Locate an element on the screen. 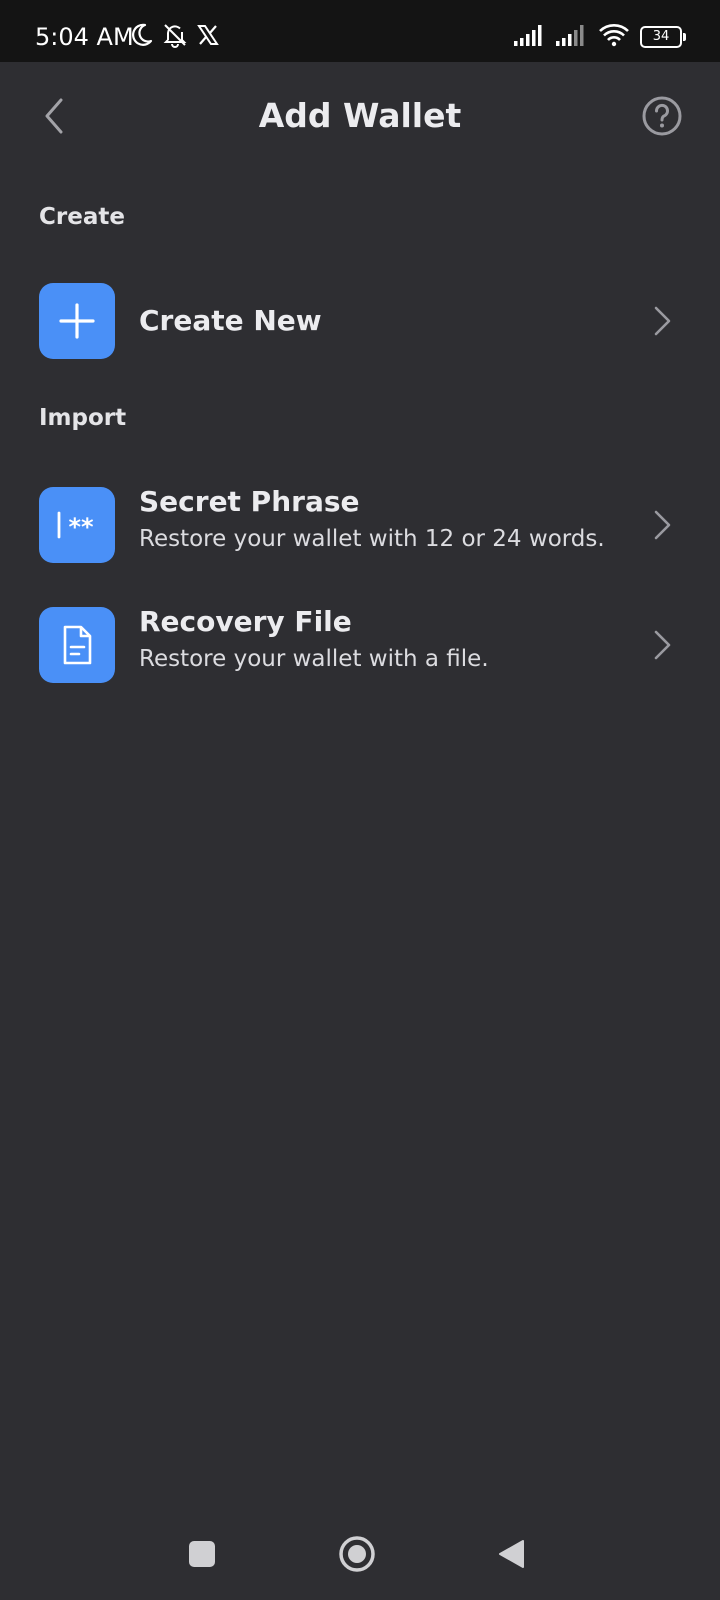  wifi-icon is located at coordinates (614, 37).